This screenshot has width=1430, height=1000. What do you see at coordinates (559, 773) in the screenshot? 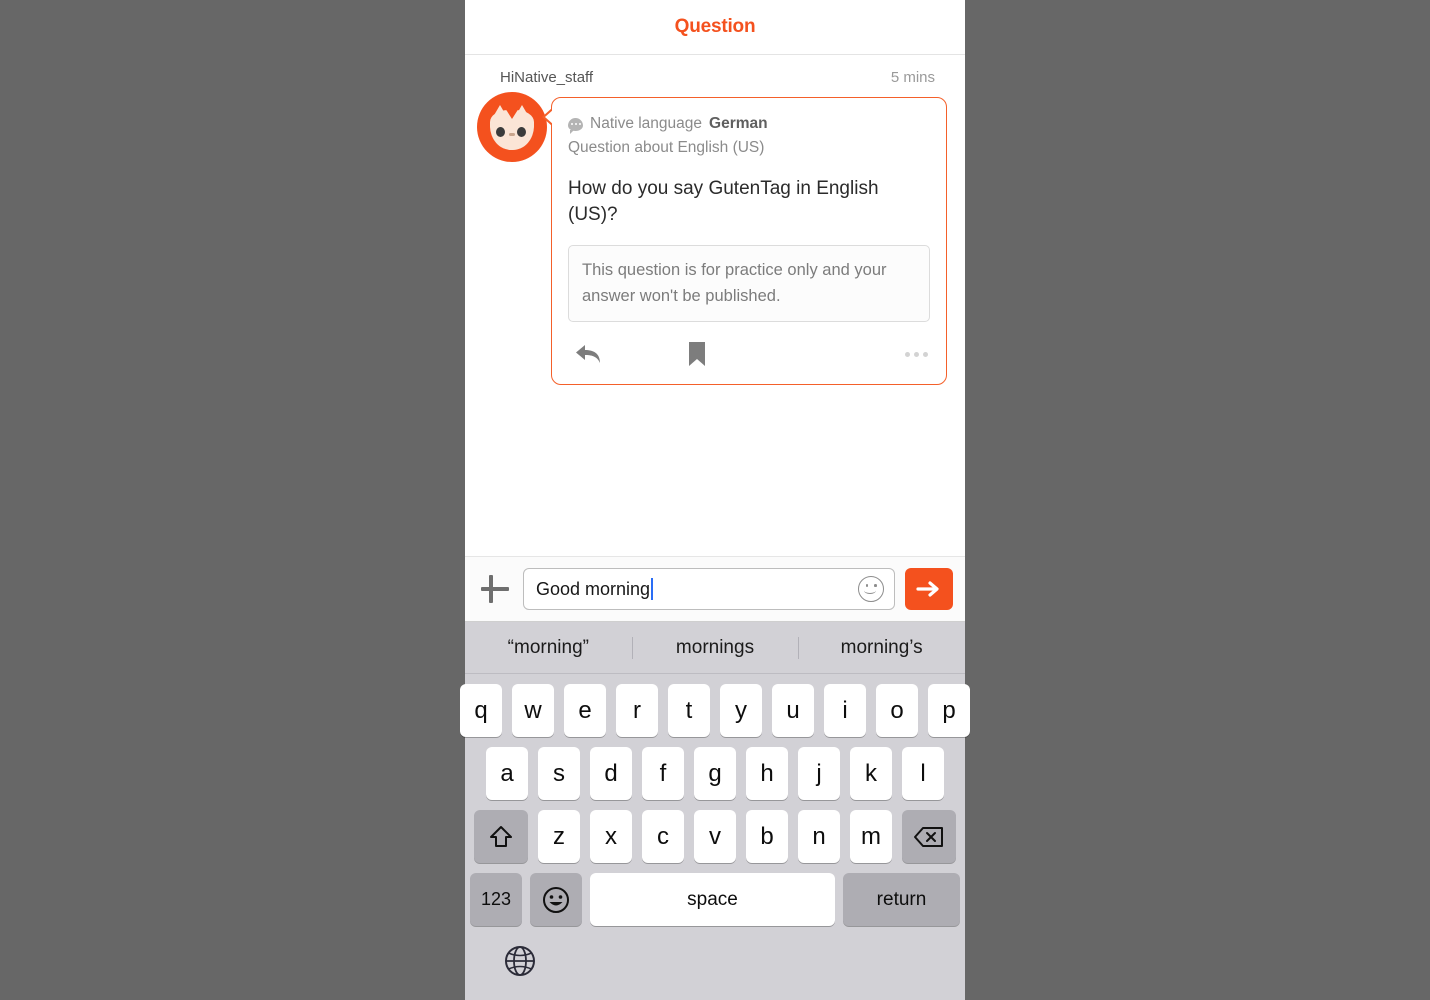
I see `key-s: s` at bounding box center [559, 773].